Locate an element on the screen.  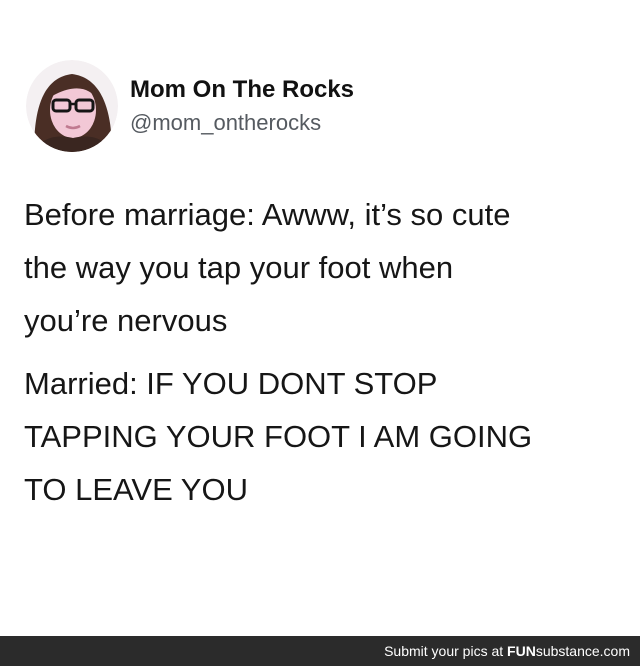
tweet-header: Mom On The Rocks @mom_ontherocks is located at coordinates (321, 107).